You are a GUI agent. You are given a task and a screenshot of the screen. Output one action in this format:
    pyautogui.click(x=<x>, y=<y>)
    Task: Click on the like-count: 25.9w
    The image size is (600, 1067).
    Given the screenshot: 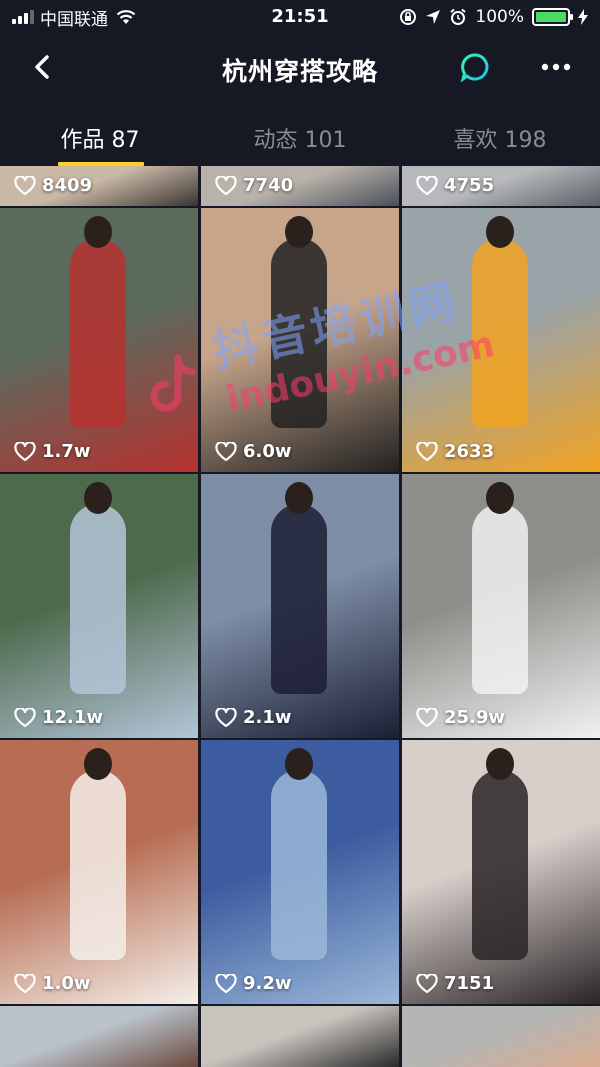 What is the action you would take?
    pyautogui.click(x=460, y=717)
    